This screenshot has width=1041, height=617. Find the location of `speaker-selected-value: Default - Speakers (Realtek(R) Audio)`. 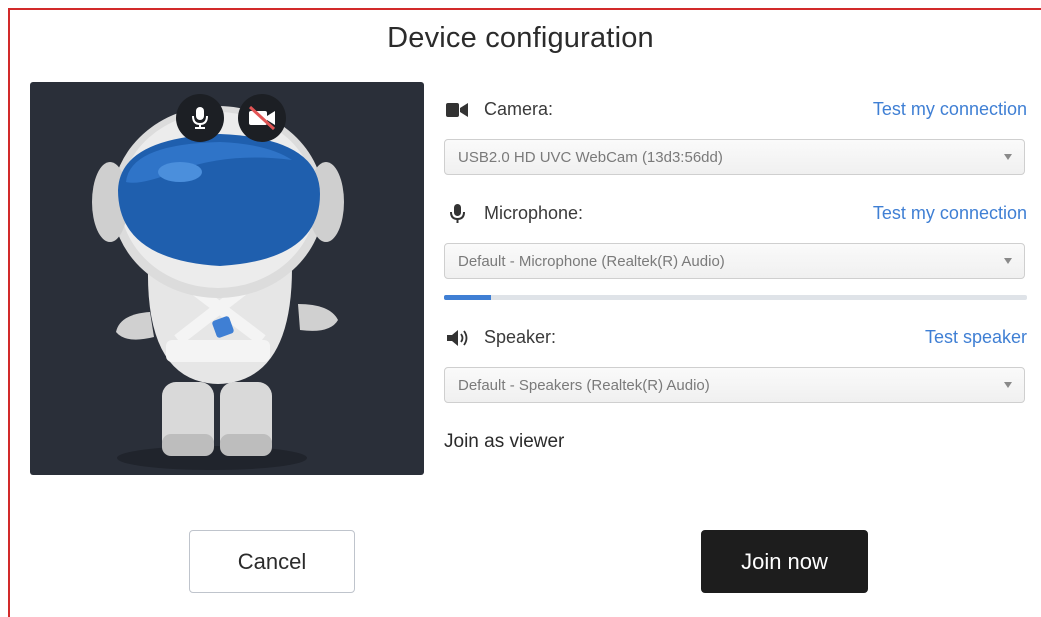

speaker-selected-value: Default - Speakers (Realtek(R) Audio) is located at coordinates (584, 385).